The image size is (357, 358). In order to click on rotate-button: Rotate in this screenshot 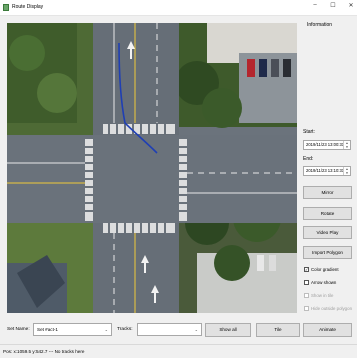, I will do `click(327, 213)`.